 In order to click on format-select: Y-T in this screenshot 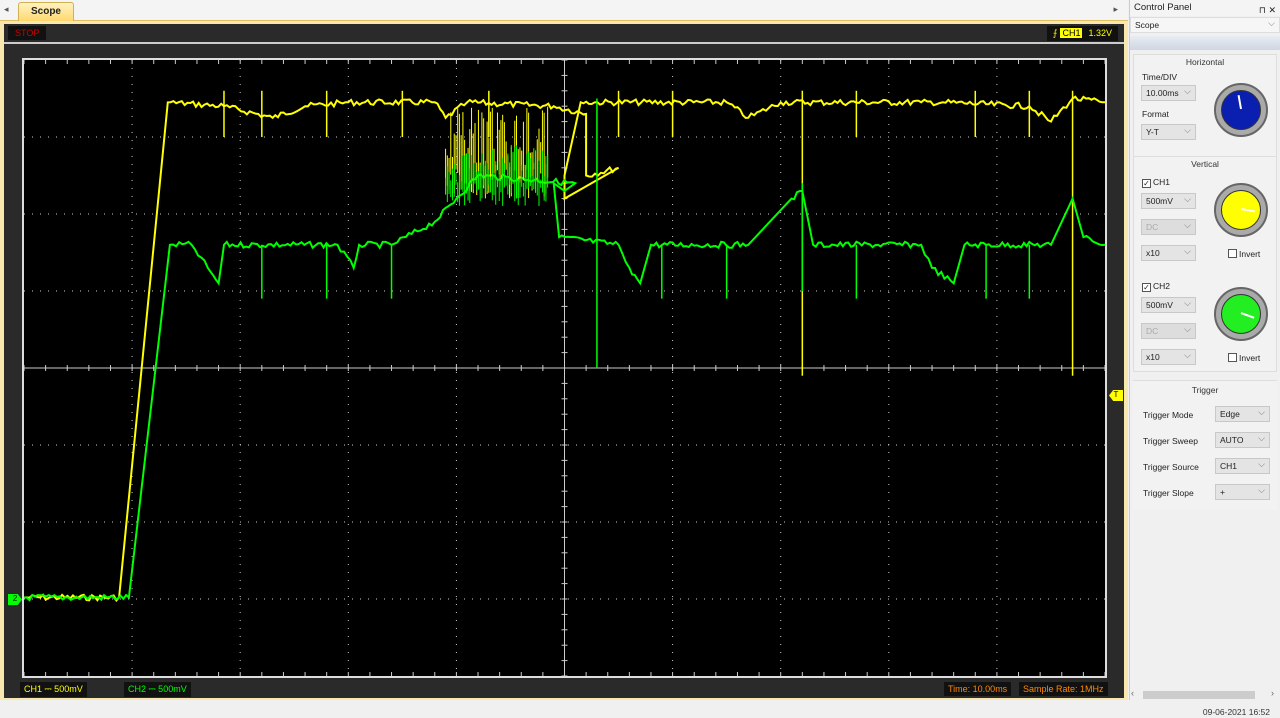, I will do `click(1168, 131)`.